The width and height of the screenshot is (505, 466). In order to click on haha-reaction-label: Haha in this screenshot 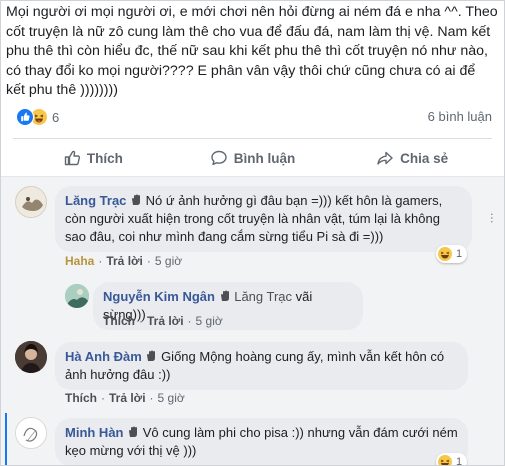, I will do `click(79, 261)`.